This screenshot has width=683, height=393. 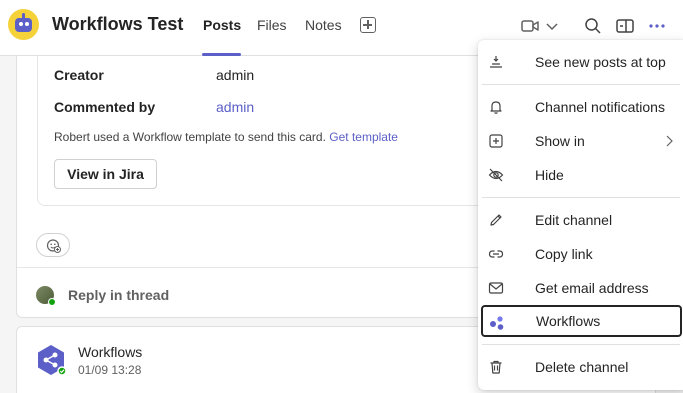 I want to click on menu-item-label: See new posts at top, so click(x=600, y=62).